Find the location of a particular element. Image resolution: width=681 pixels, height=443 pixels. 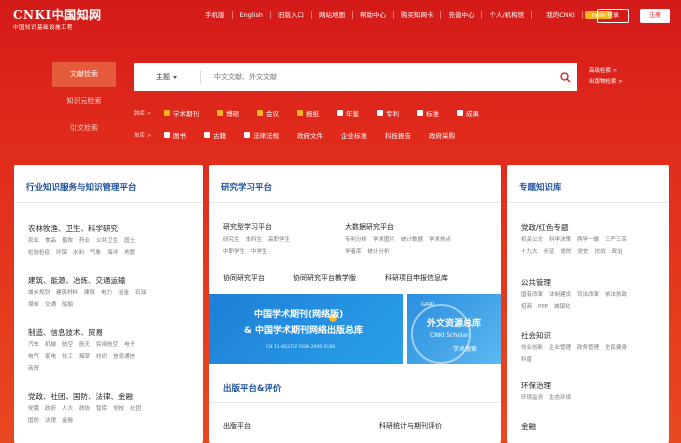

list-item: 法律 is located at coordinates (50, 421).